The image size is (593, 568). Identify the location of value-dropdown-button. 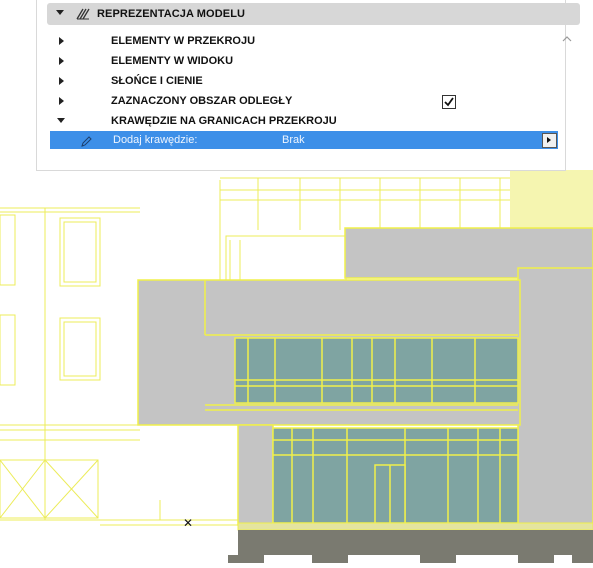
(549, 140).